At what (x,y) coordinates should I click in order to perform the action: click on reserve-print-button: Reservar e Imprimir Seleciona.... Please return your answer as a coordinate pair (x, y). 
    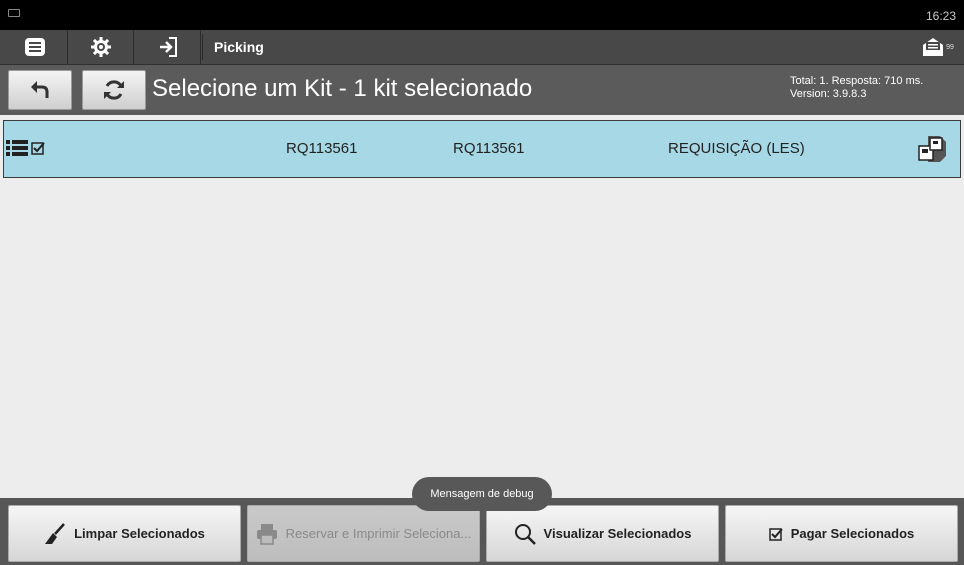
    Looking at the image, I should click on (363, 533).